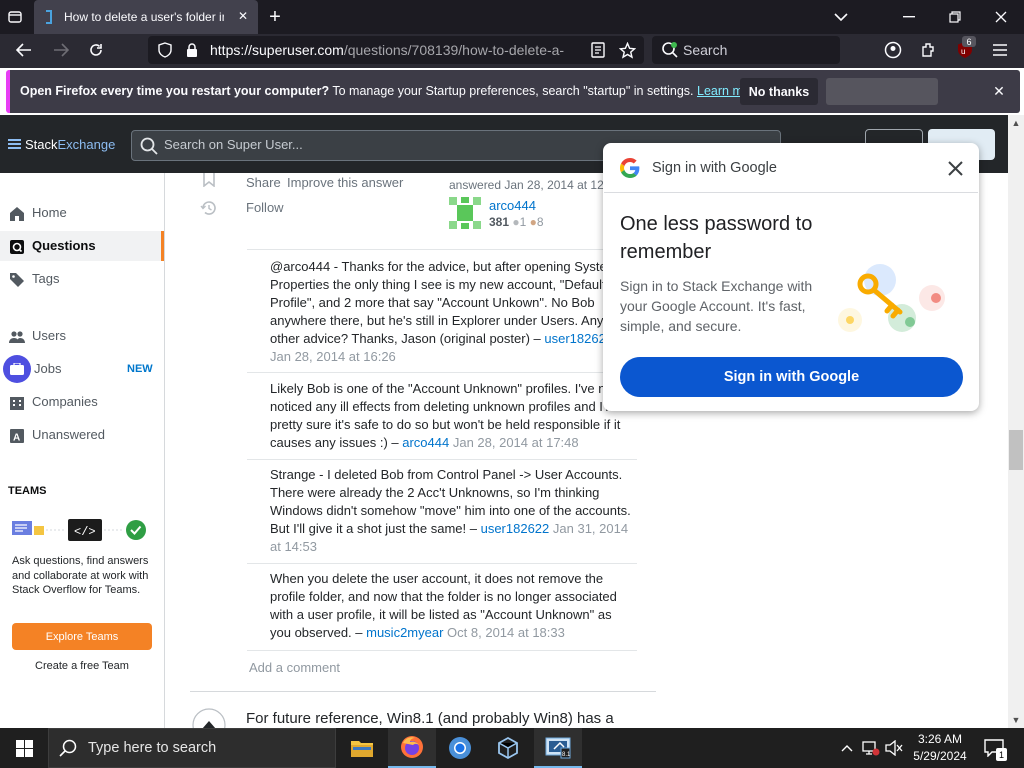 This screenshot has height=768, width=1024. What do you see at coordinates (425, 442) in the screenshot?
I see `comment-user-link: arco444` at bounding box center [425, 442].